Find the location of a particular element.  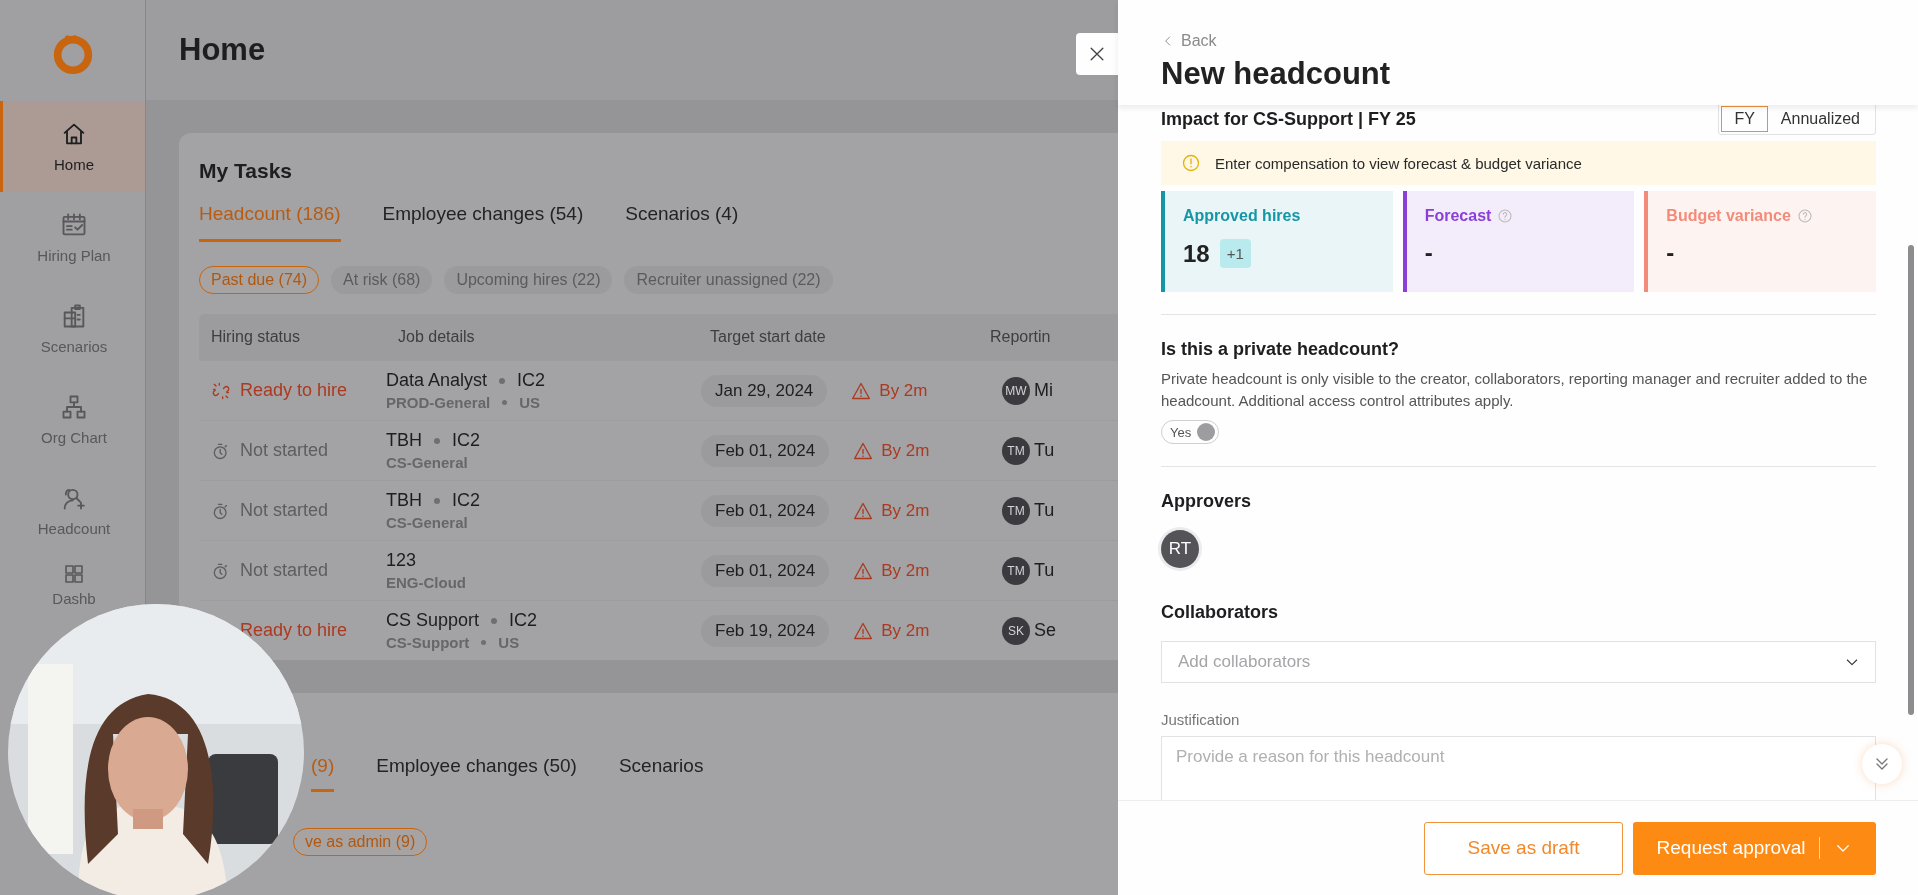

tab: Employee changes (54) is located at coordinates (483, 222).